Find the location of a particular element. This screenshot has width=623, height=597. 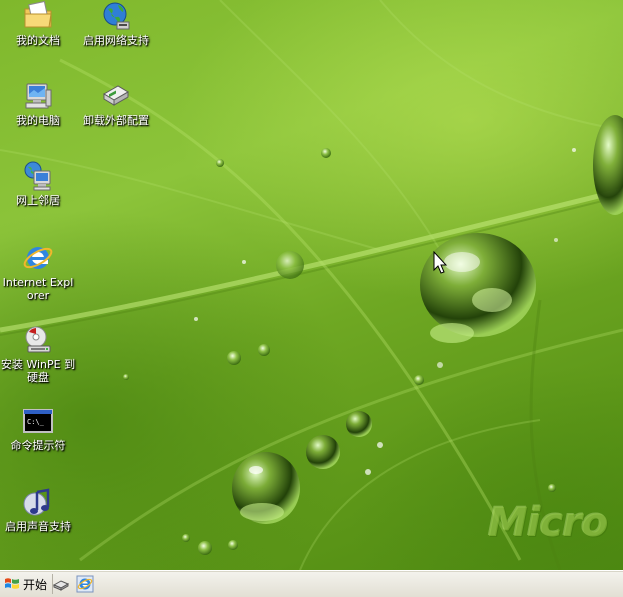

start-label: 开始 is located at coordinates (35, 584).